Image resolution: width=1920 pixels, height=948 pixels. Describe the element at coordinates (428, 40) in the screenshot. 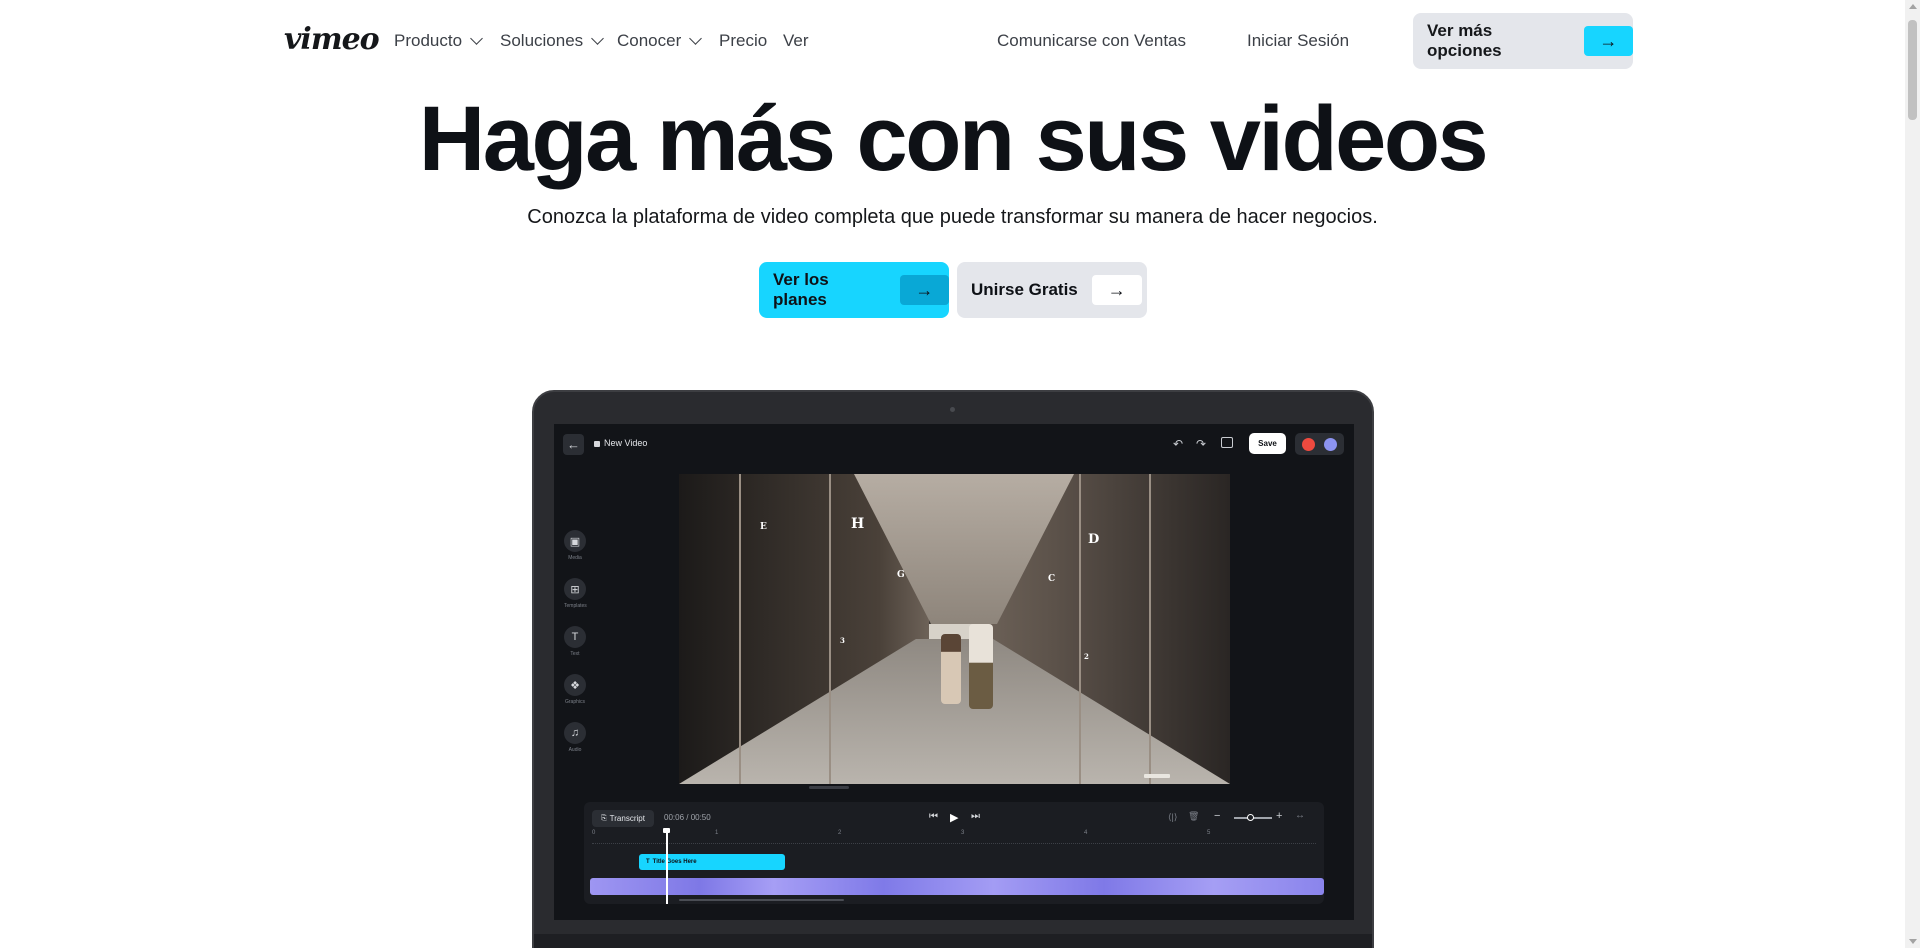

I see `nav-item-label: Producto` at that location.